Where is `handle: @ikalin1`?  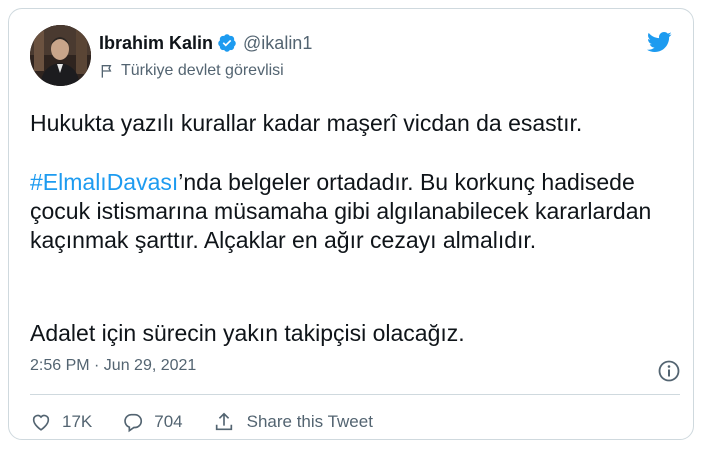 handle: @ikalin1 is located at coordinates (277, 43).